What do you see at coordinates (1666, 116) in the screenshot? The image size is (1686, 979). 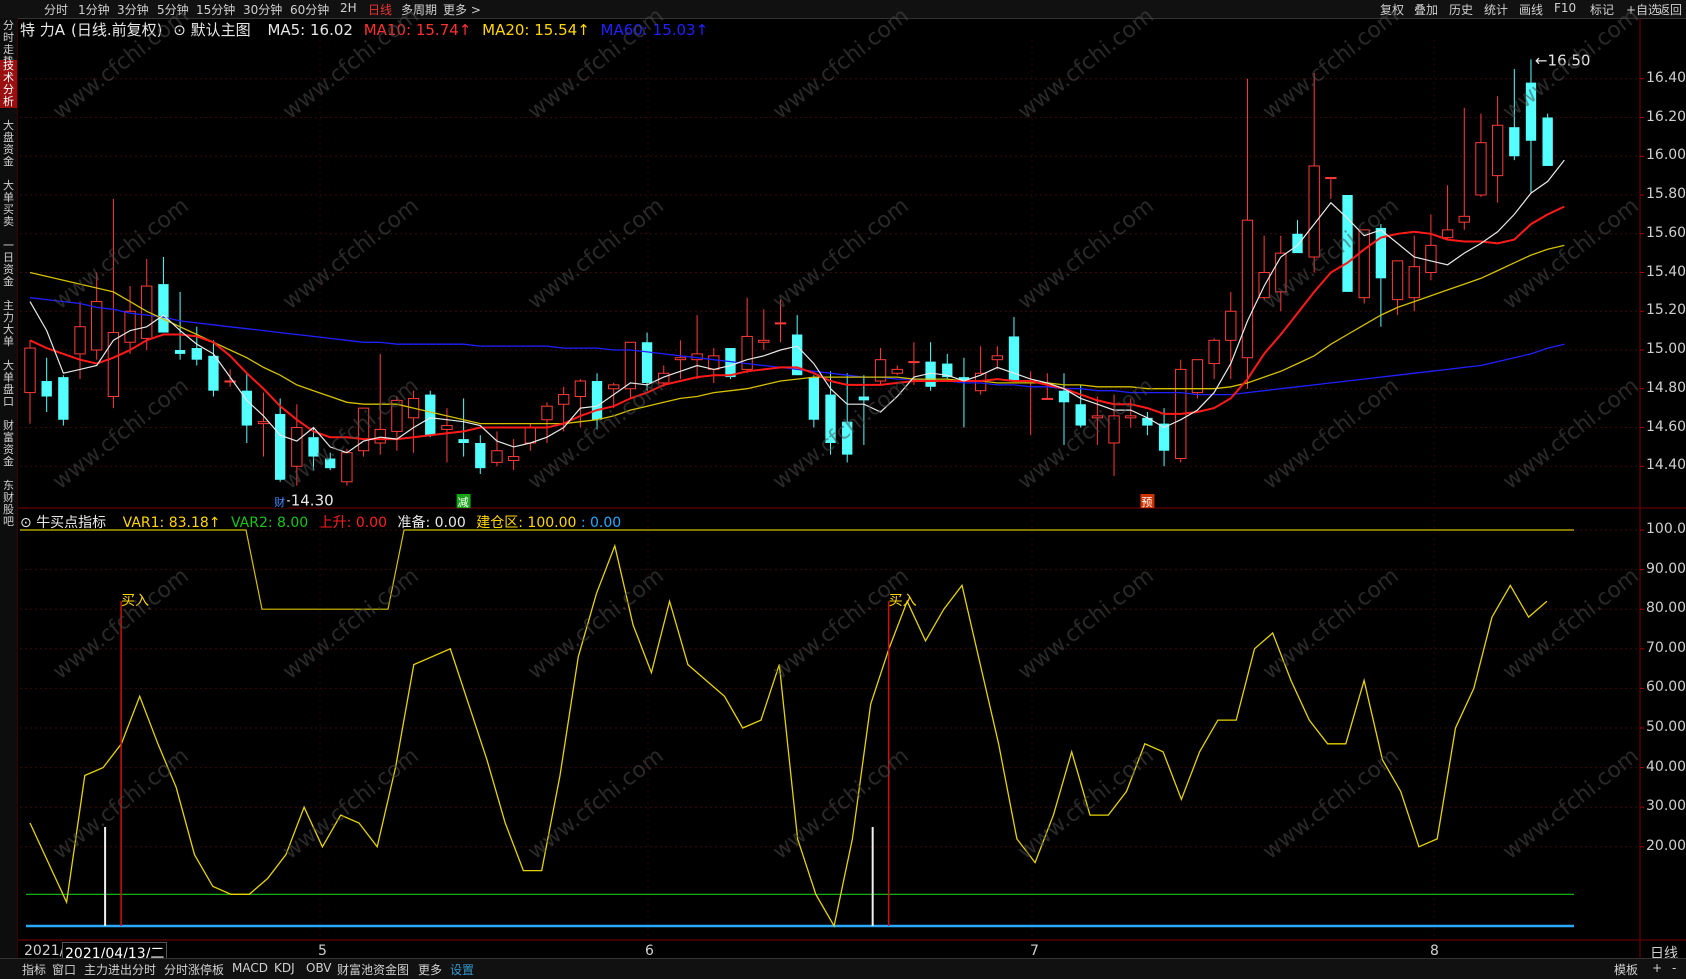 I see `price-tick-label: 16.20` at bounding box center [1666, 116].